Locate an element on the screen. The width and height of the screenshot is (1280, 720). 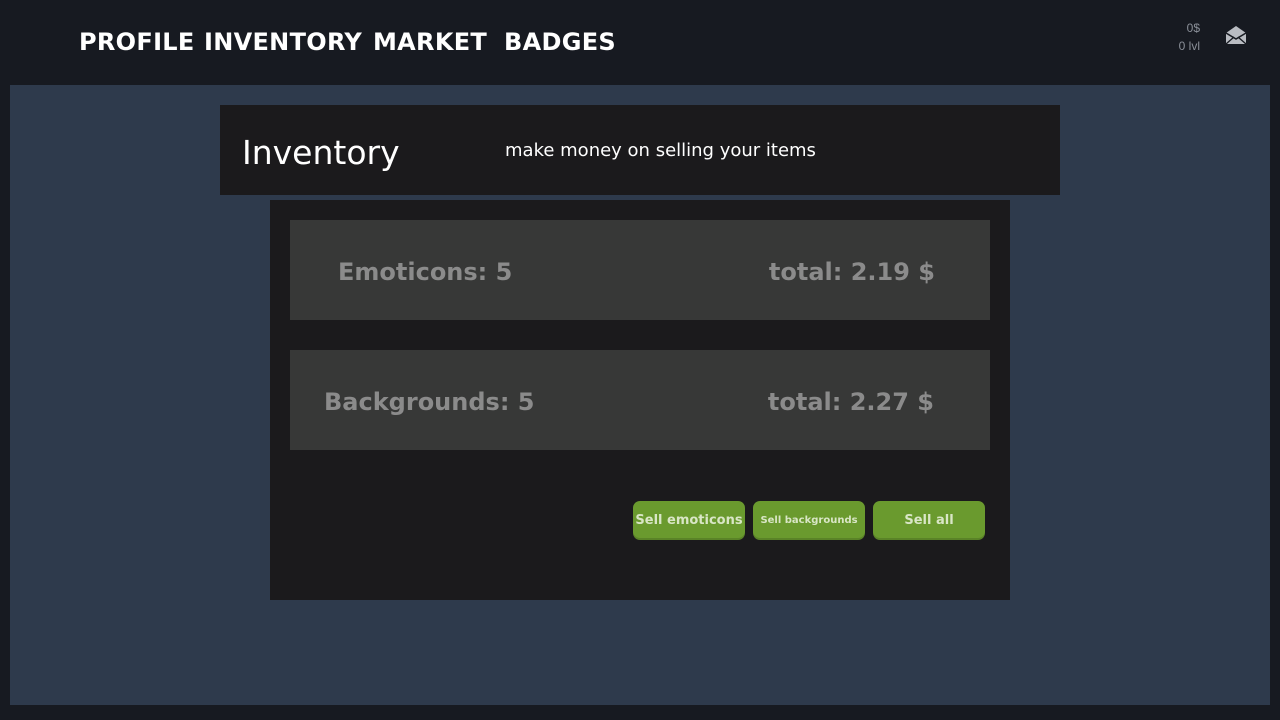
wallet-balance: 0$ is located at coordinates (1193, 28).